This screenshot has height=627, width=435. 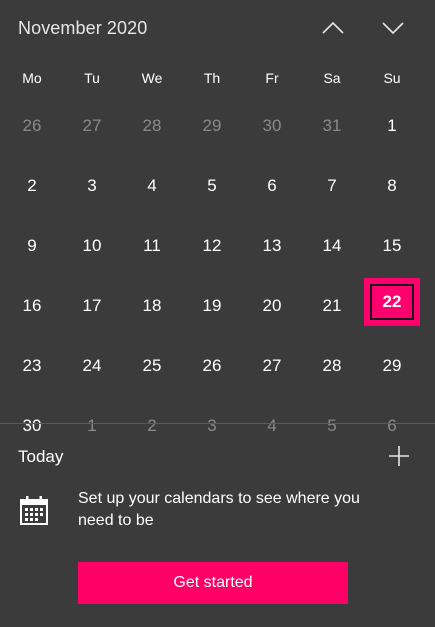 I want to click on day-cell: 11, so click(x=152, y=246).